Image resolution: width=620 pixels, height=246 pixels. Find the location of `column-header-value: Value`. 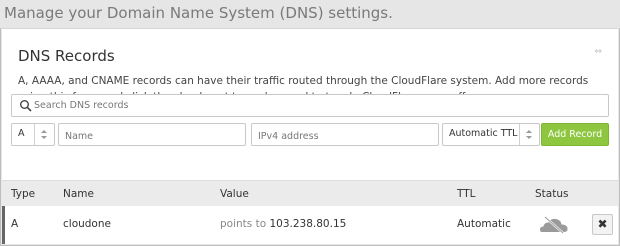

column-header-value: Value is located at coordinates (234, 194).